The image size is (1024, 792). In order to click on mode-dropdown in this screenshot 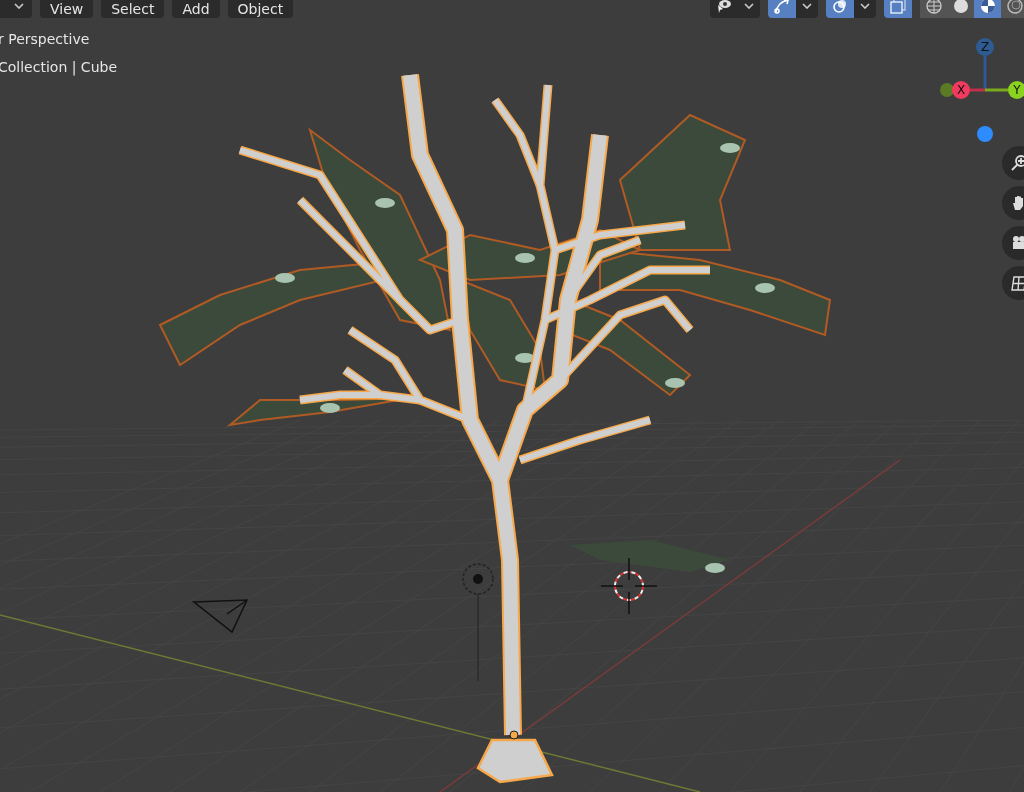, I will do `click(16, 9)`.